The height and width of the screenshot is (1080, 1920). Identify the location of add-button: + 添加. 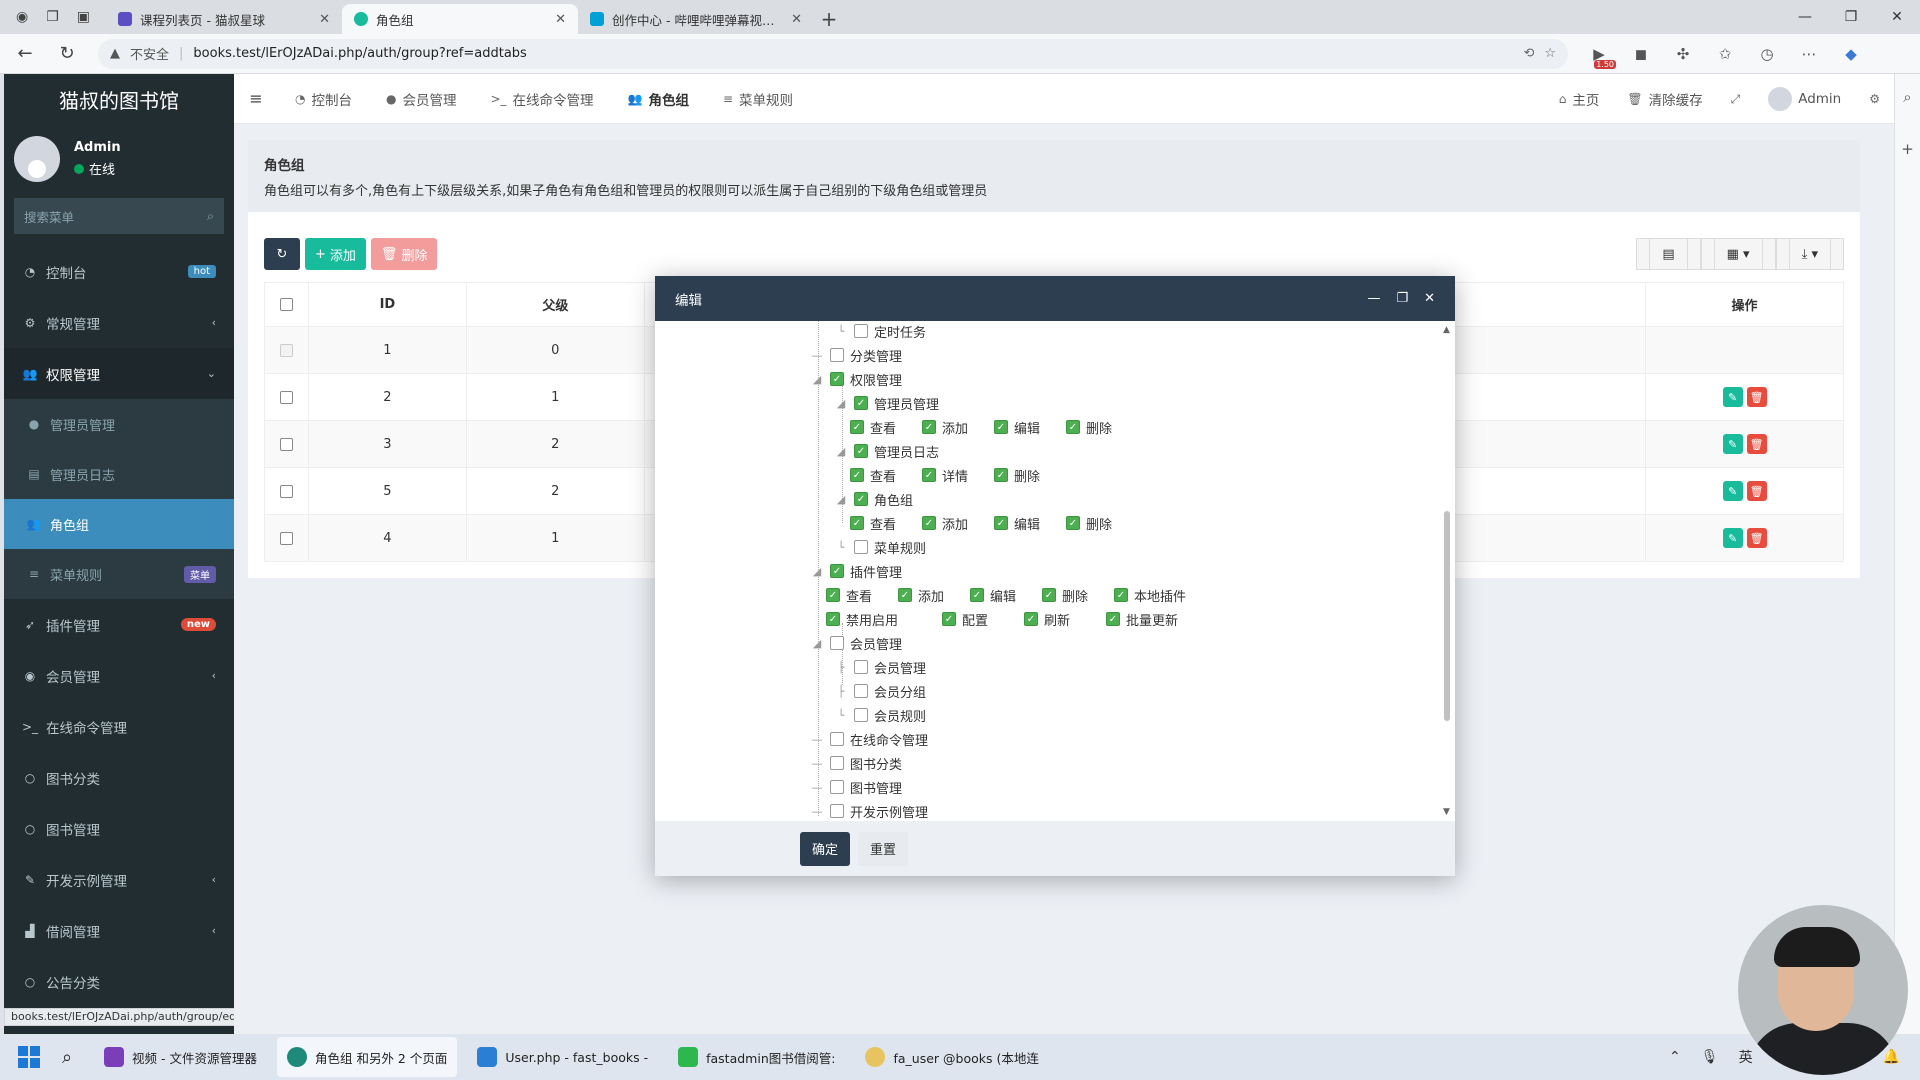
(335, 254).